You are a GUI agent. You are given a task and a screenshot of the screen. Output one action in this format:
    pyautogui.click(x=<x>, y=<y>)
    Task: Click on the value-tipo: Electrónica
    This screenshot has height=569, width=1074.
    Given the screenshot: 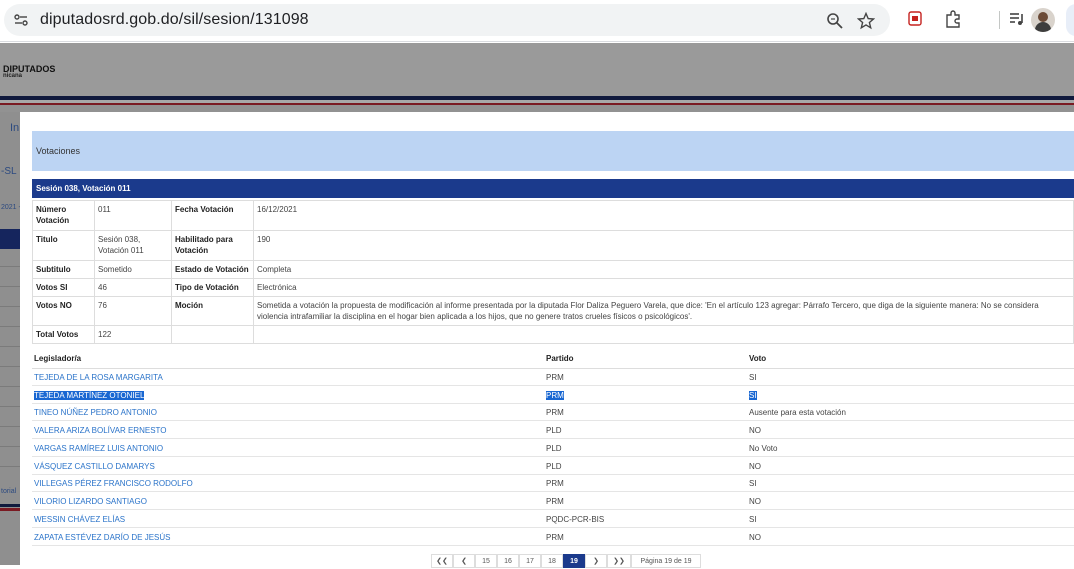 What is the action you would take?
    pyautogui.click(x=663, y=287)
    